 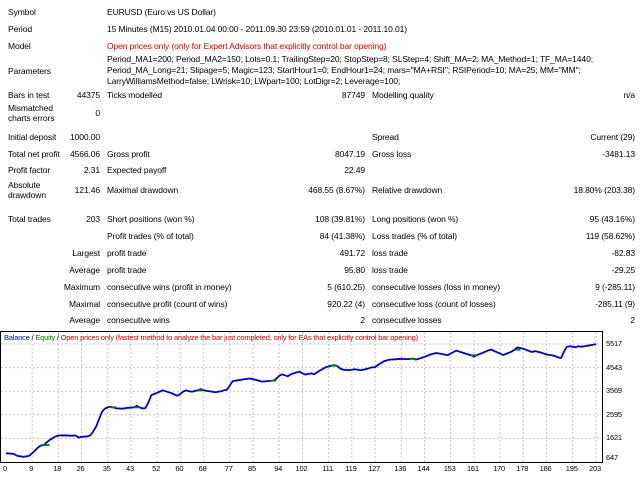 I want to click on report-label: Mismatched charts errors, so click(x=31, y=113).